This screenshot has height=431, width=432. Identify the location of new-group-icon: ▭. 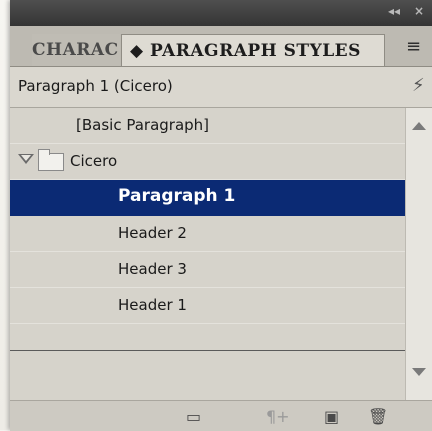
(193, 416).